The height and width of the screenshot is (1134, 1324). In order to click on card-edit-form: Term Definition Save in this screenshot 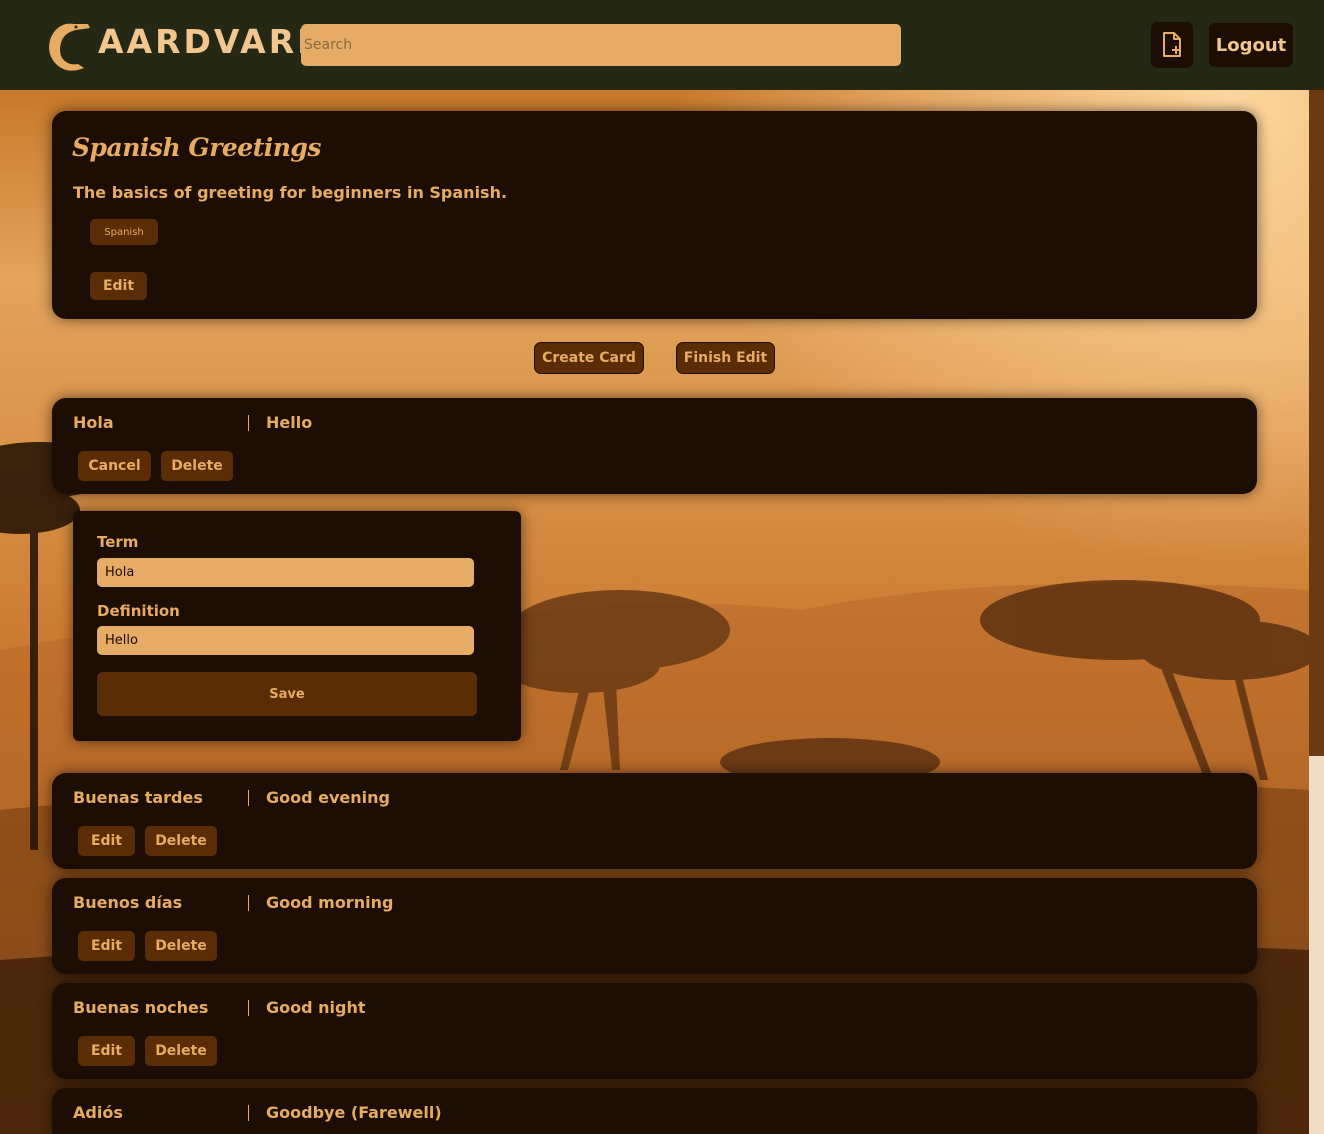, I will do `click(297, 626)`.